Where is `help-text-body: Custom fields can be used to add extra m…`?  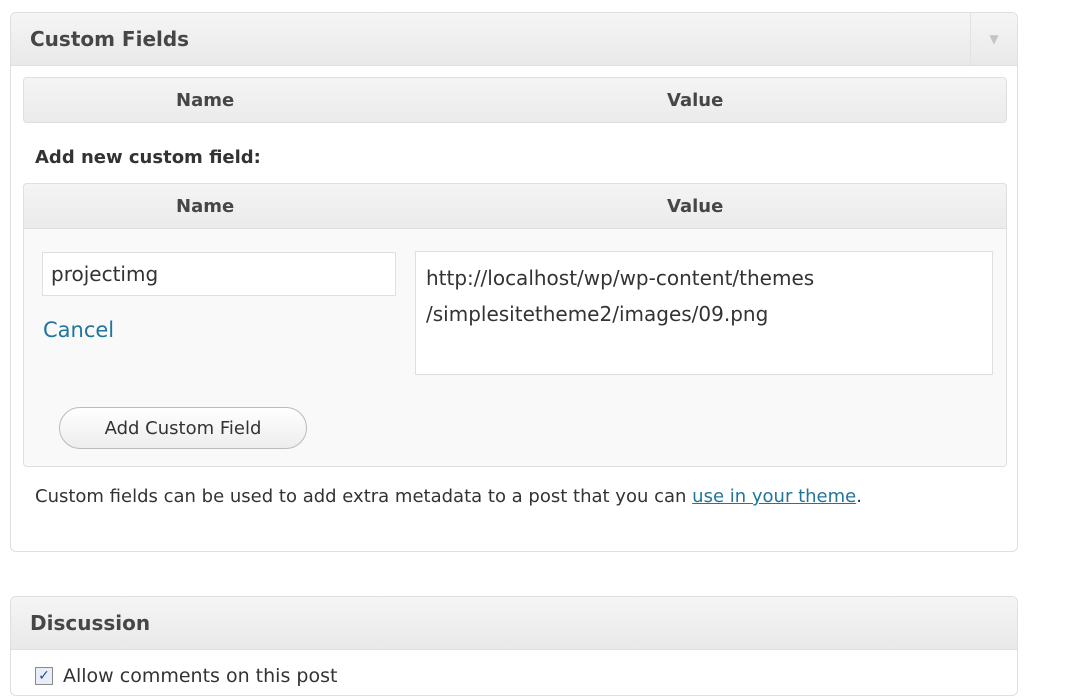
help-text-body: Custom fields can be used to add extra m… is located at coordinates (364, 496).